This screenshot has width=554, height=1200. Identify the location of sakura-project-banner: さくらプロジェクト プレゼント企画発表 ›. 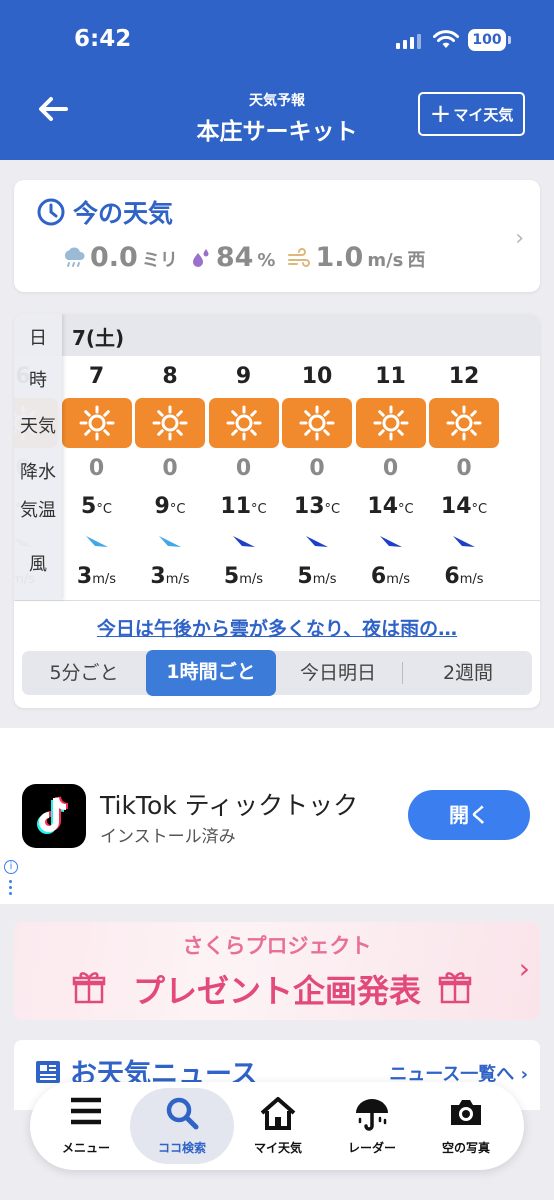
(277, 971).